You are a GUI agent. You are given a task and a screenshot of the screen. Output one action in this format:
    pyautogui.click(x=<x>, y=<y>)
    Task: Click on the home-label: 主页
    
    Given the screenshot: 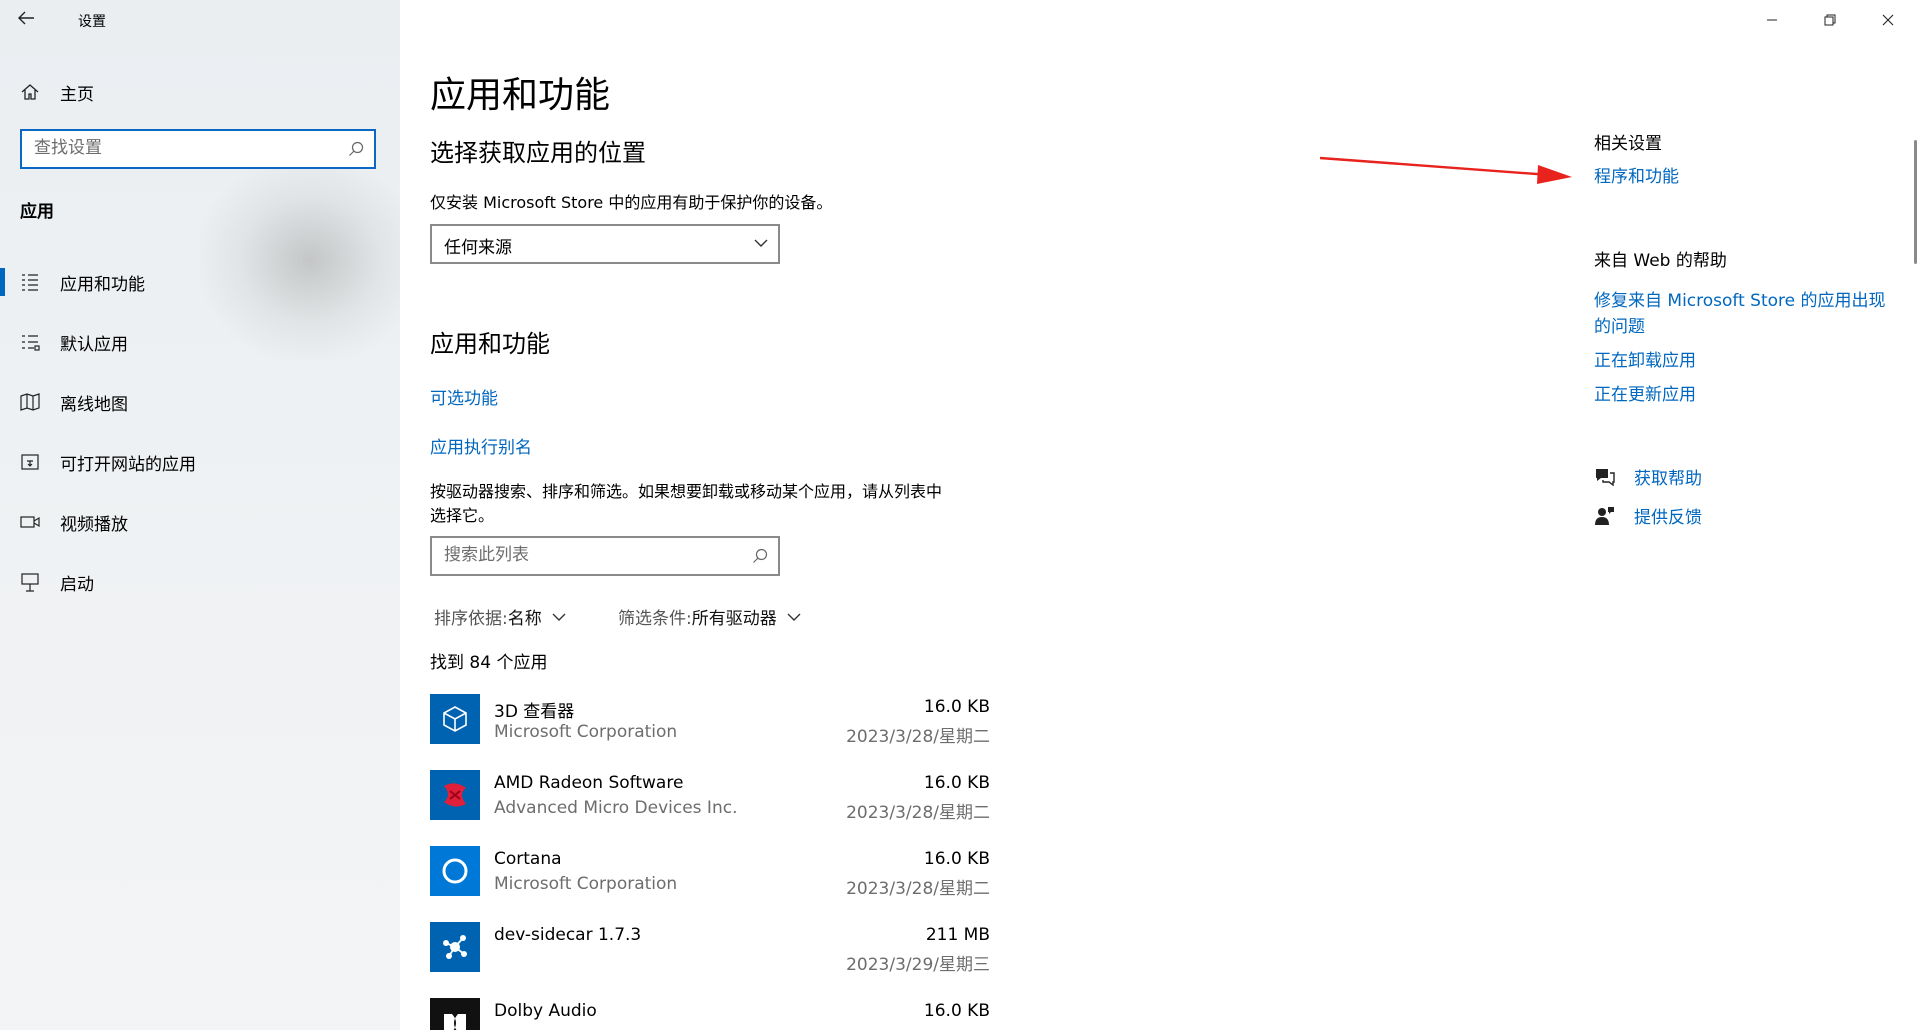 What is the action you would take?
    pyautogui.click(x=77, y=94)
    